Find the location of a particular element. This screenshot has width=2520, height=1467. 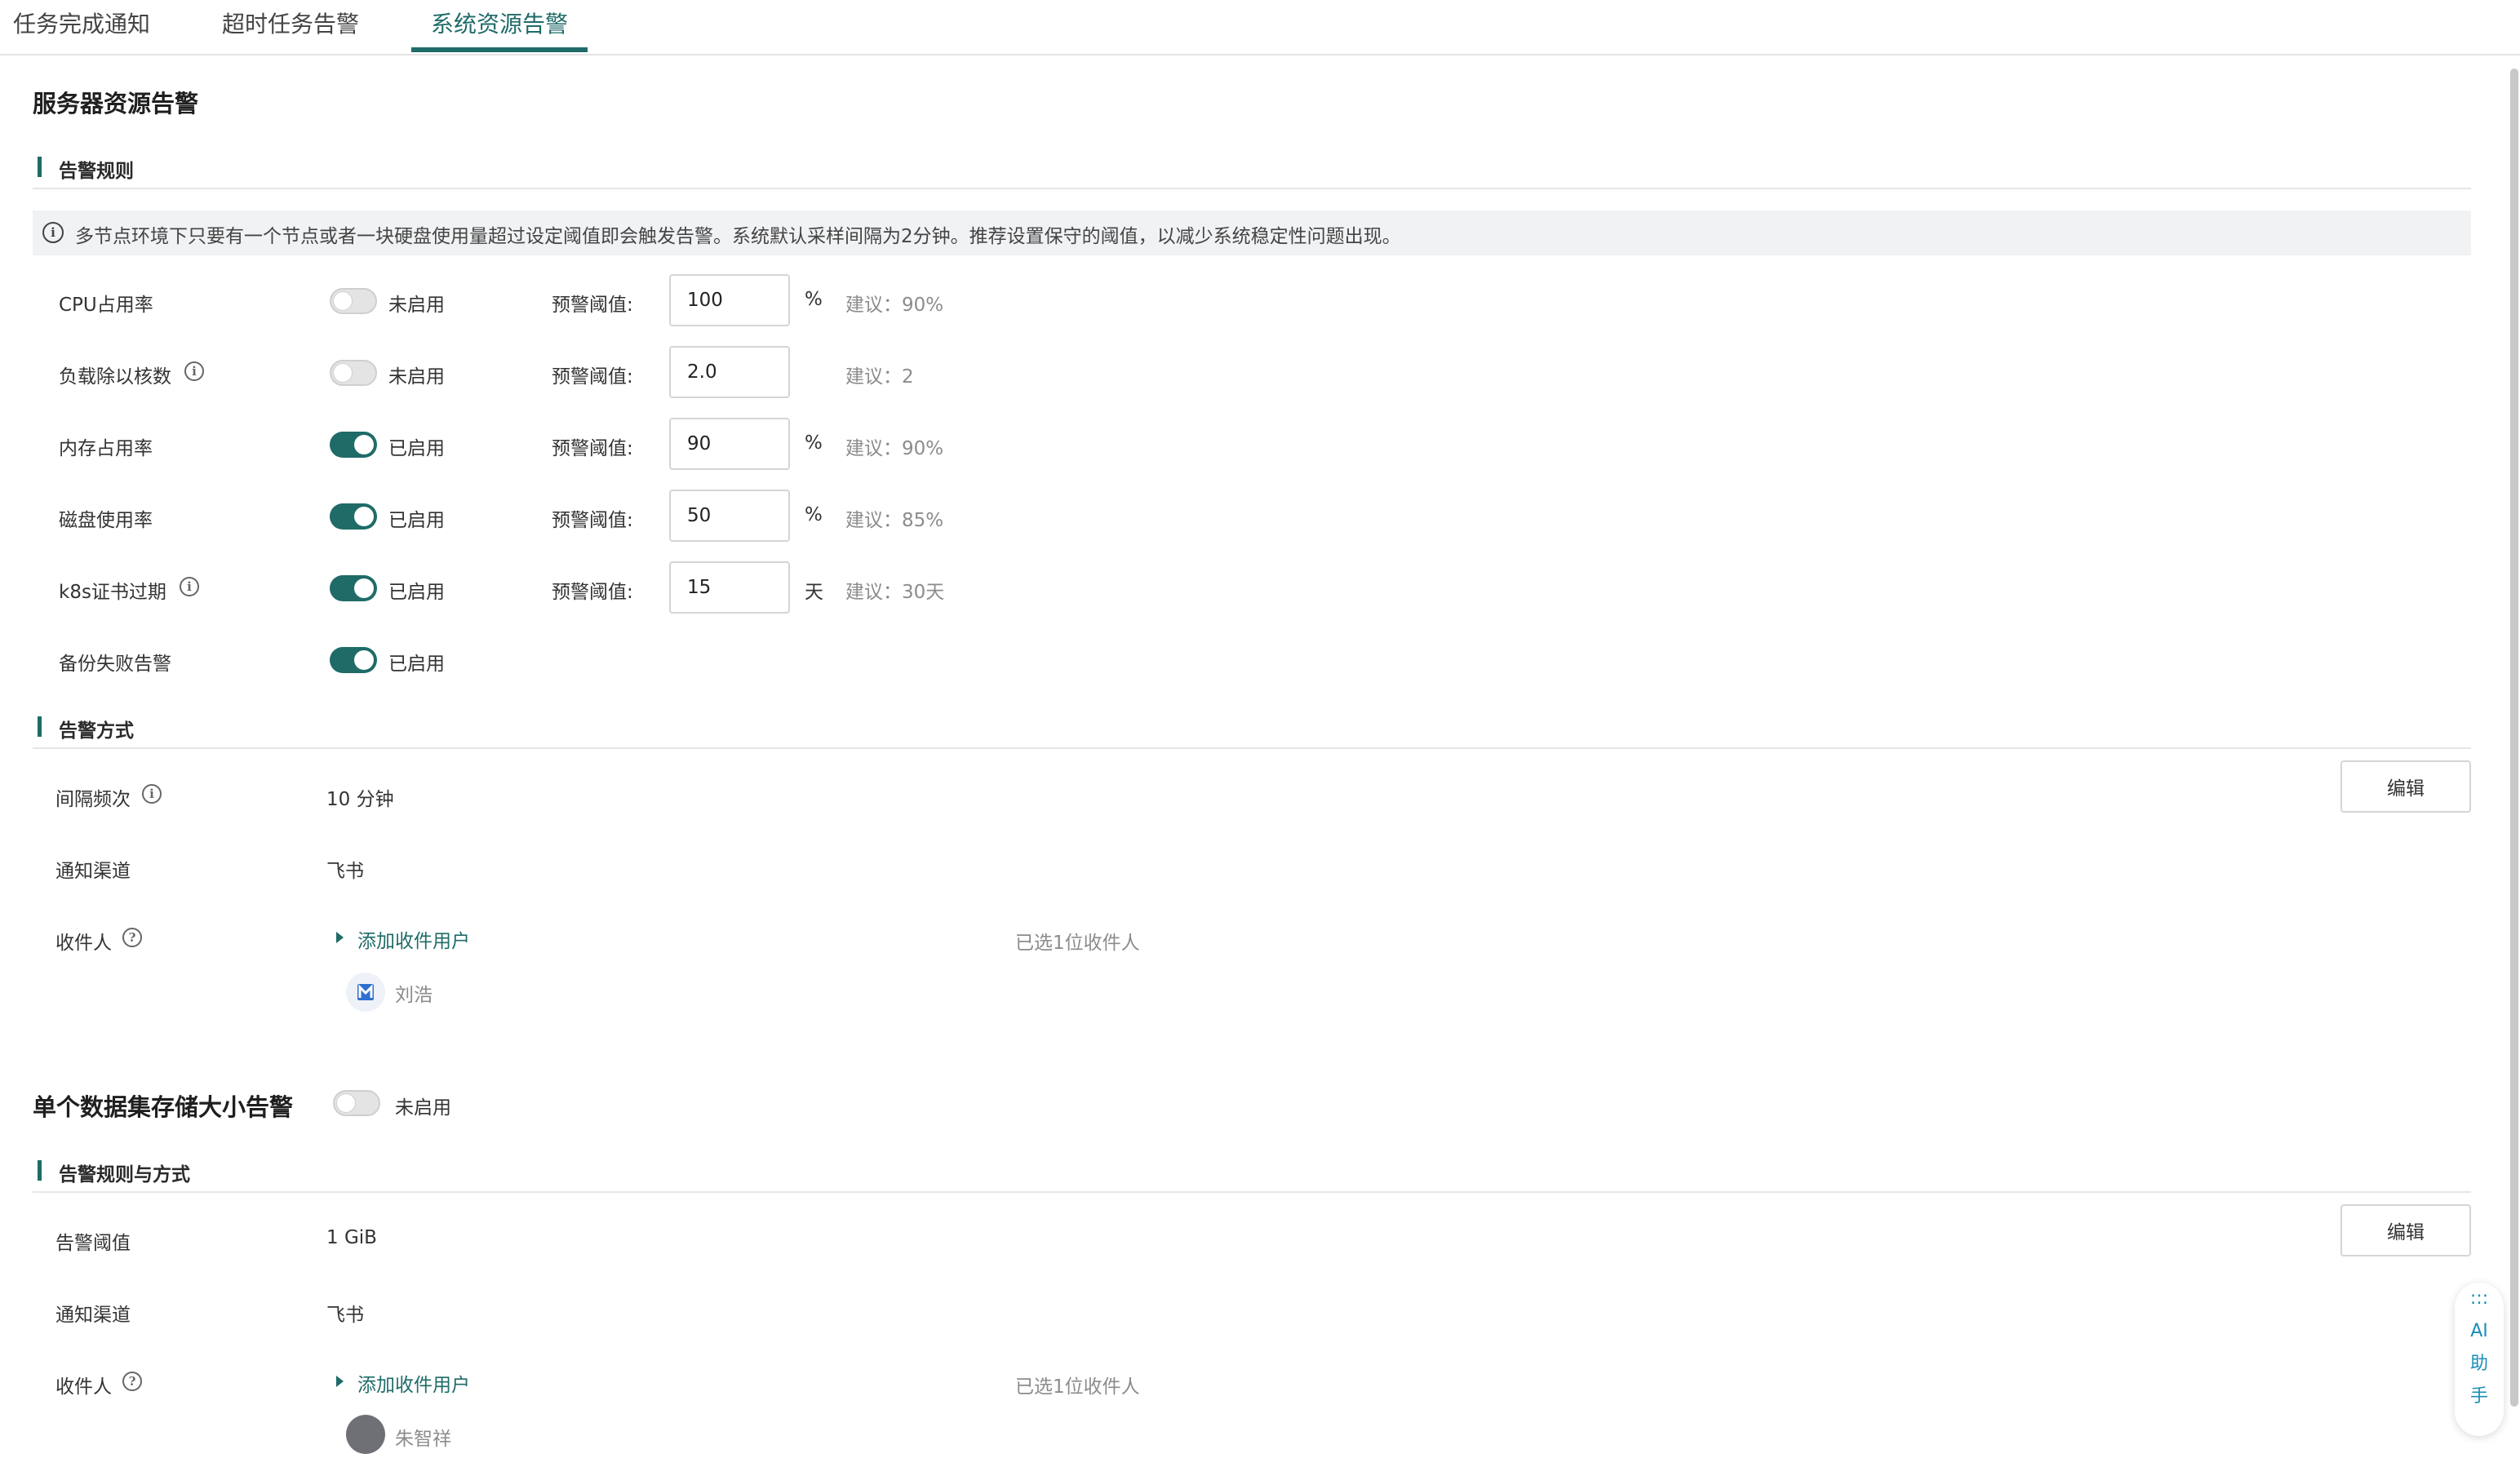

rule-label-k8s-cert: k8s证书过期 is located at coordinates (112, 592).